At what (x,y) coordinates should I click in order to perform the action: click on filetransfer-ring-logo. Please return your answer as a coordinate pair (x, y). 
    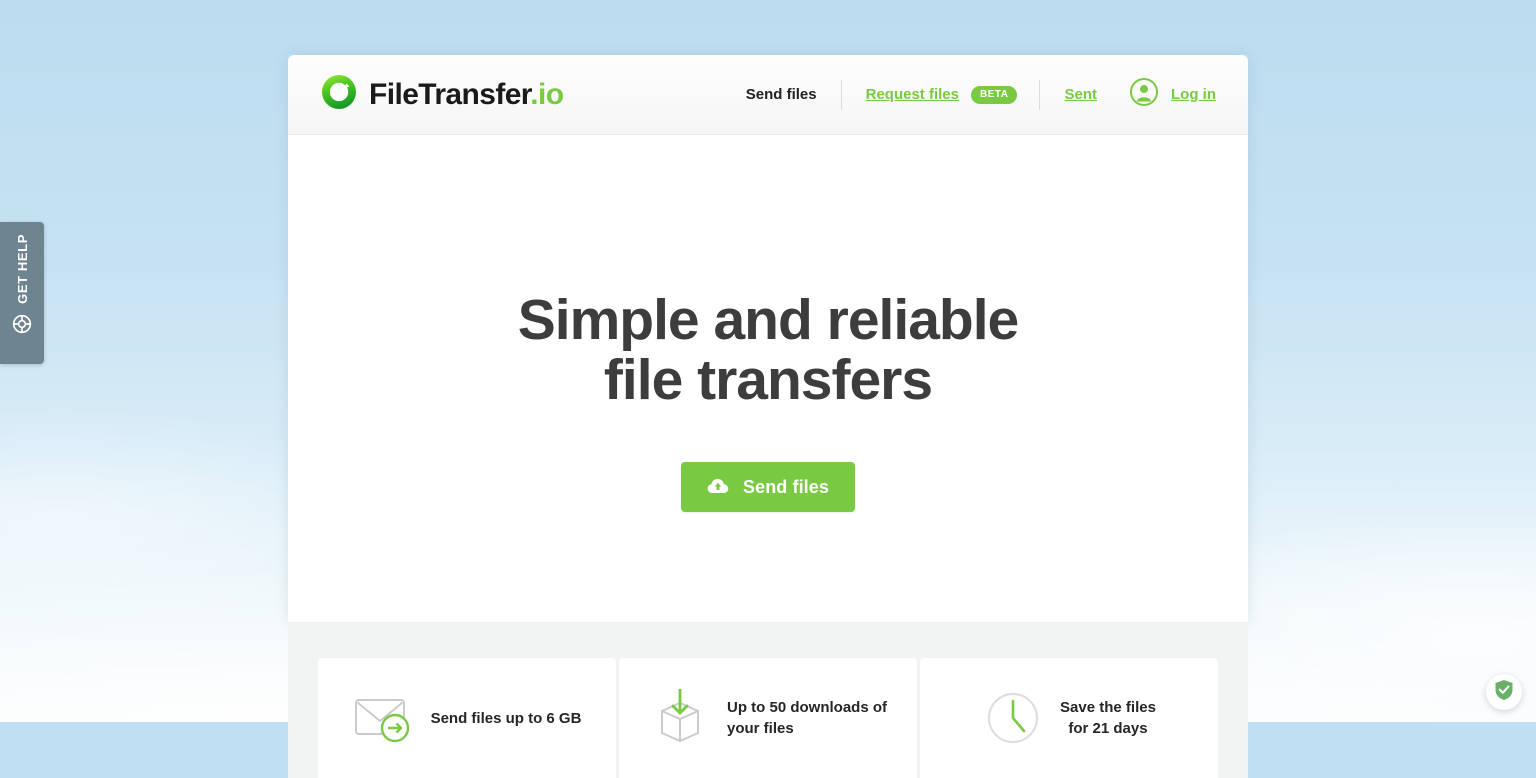
    Looking at the image, I should click on (339, 94).